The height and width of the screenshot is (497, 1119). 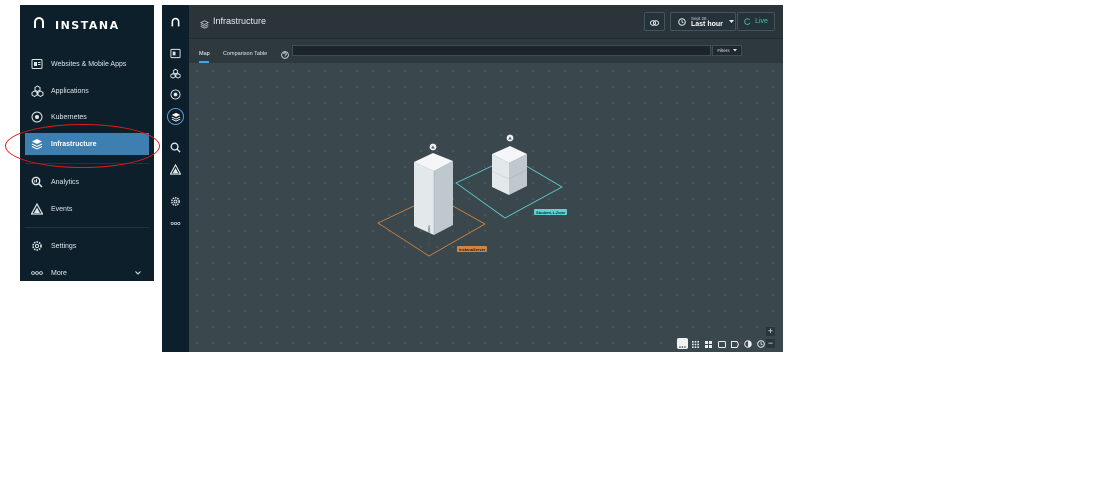 What do you see at coordinates (245, 54) in the screenshot?
I see `tab-comparison-table: Comparison Table` at bounding box center [245, 54].